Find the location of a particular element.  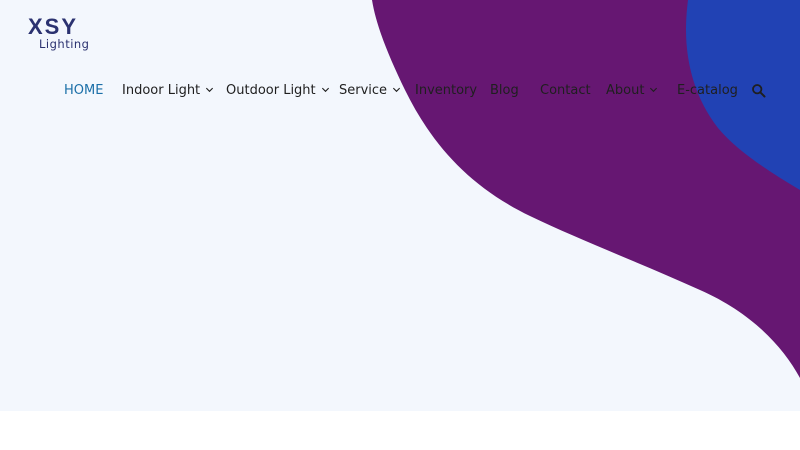

nav-item-label: Contact is located at coordinates (565, 90).